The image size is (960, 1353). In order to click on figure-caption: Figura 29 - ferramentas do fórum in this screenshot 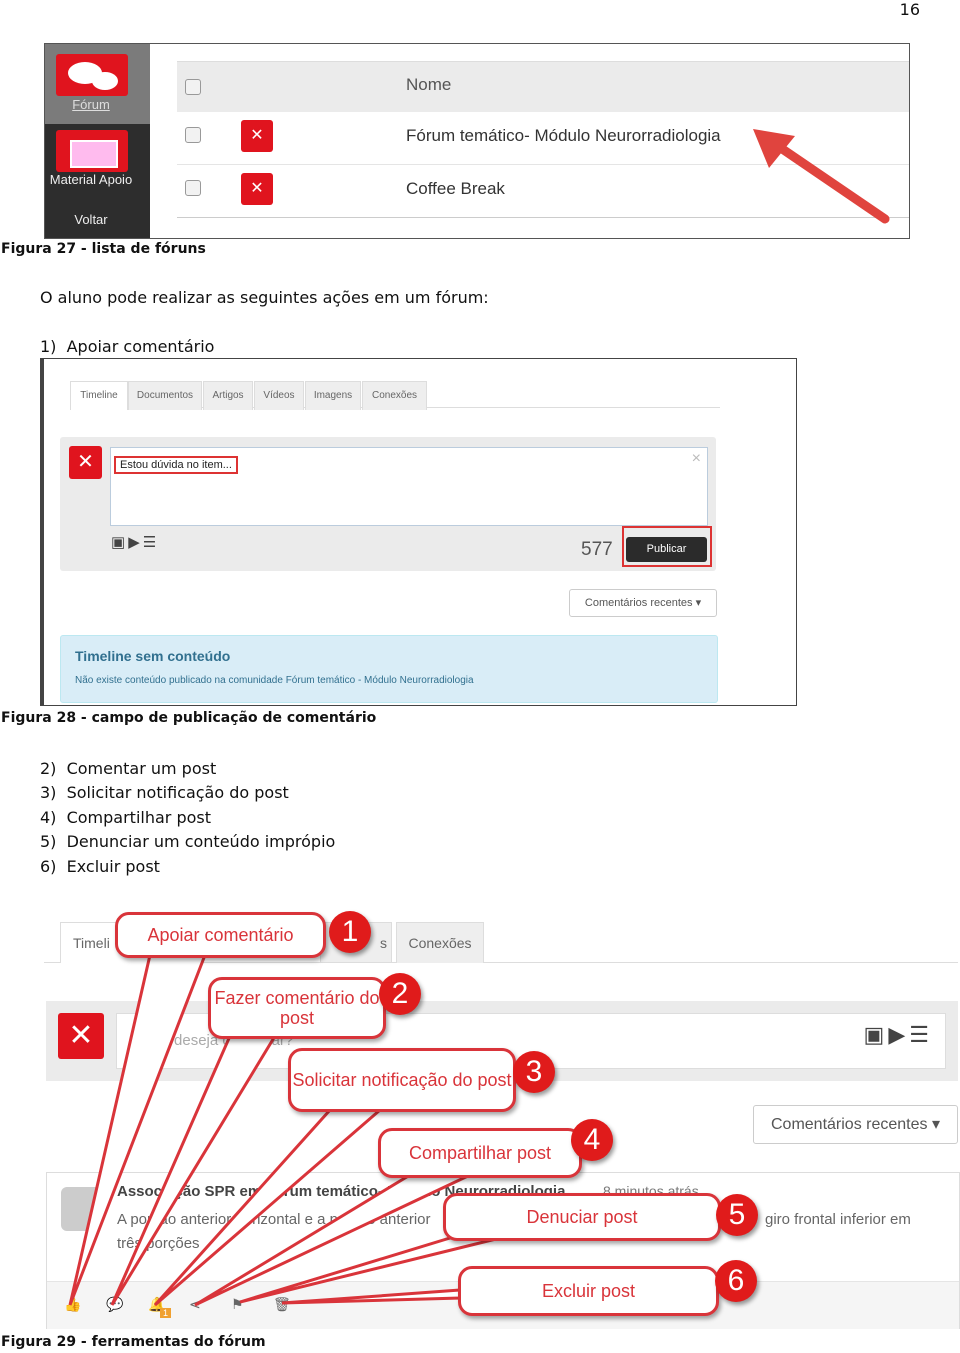, I will do `click(133, 1342)`.